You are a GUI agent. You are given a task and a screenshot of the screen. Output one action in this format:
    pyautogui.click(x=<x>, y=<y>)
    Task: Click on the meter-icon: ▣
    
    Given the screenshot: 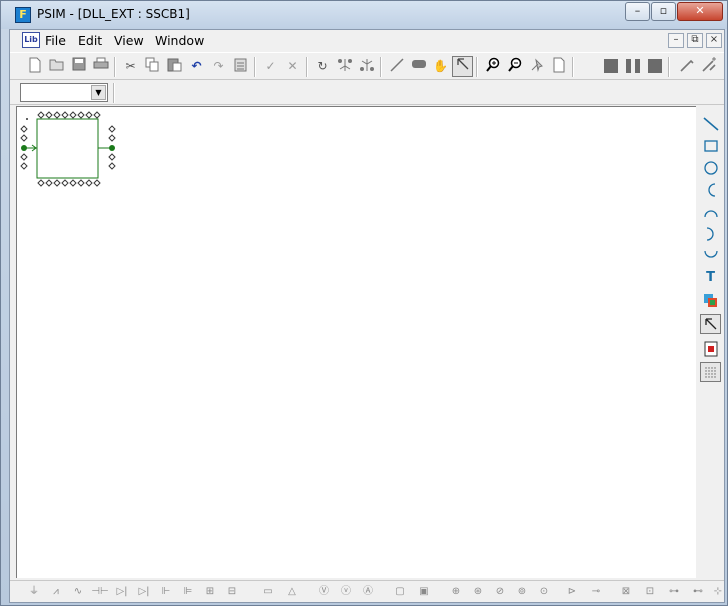 What is the action you would take?
    pyautogui.click(x=424, y=592)
    